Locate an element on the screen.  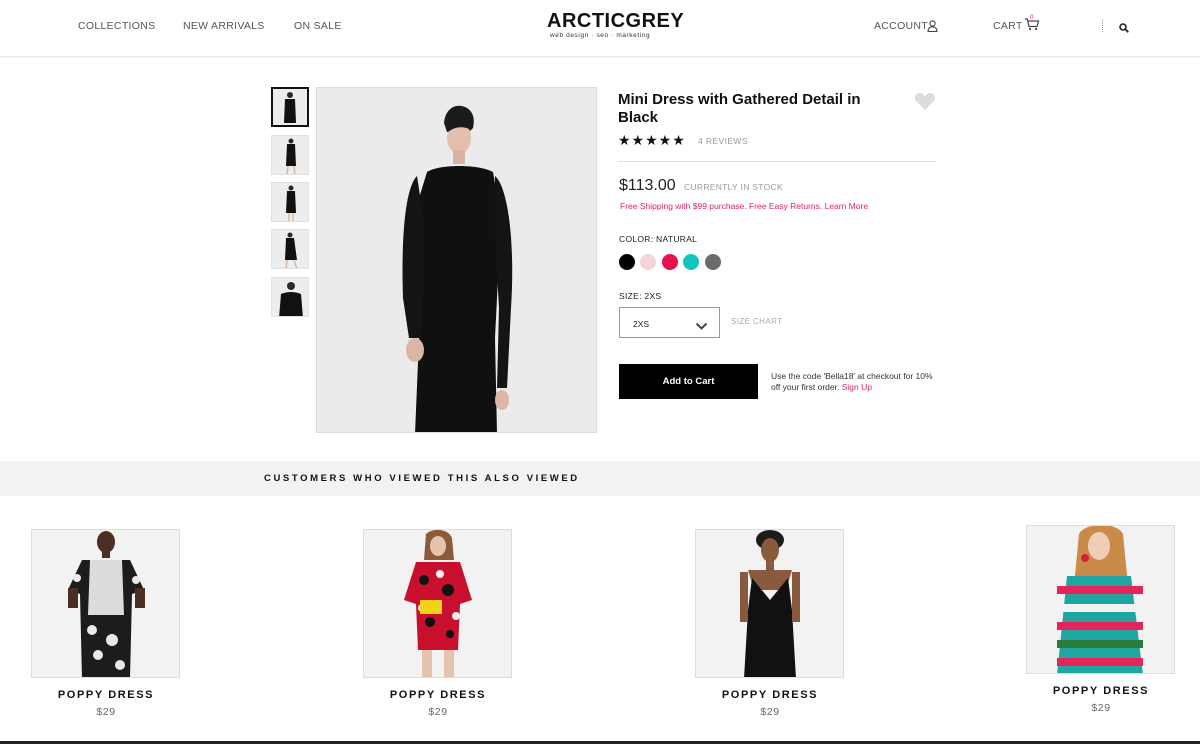
user-icon is located at coordinates (932, 28).